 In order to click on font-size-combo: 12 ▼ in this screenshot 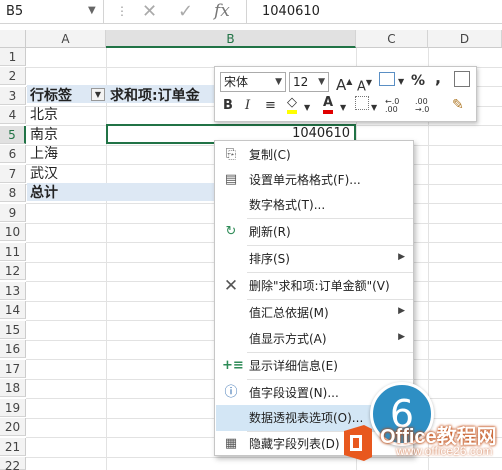, I will do `click(309, 82)`.